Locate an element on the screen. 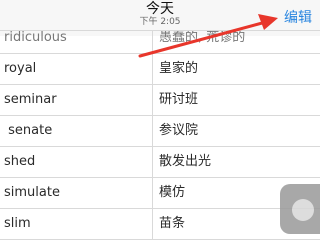  english-word: seminar is located at coordinates (76, 100).